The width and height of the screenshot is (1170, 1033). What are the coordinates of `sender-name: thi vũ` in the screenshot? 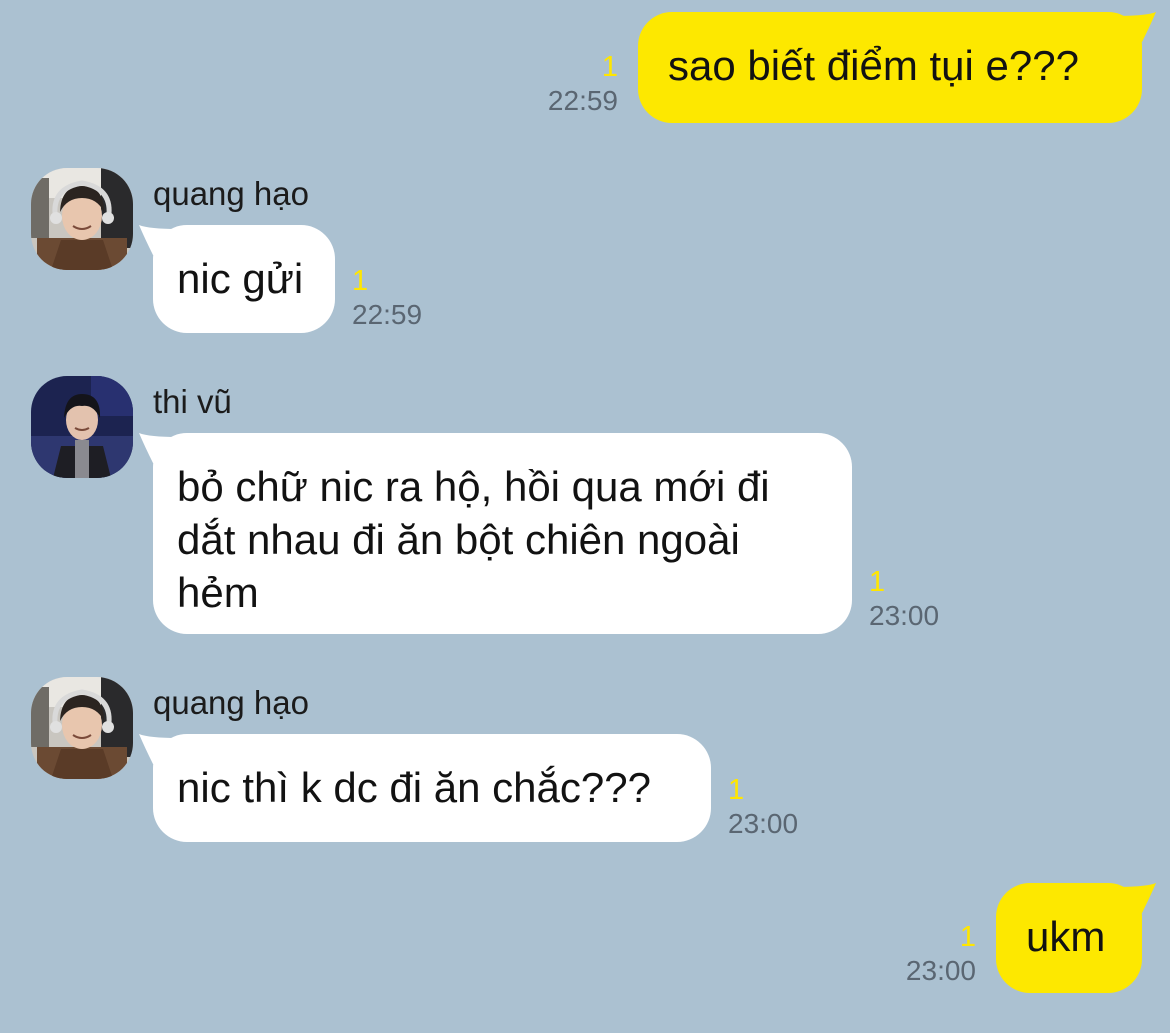 It's located at (192, 401).